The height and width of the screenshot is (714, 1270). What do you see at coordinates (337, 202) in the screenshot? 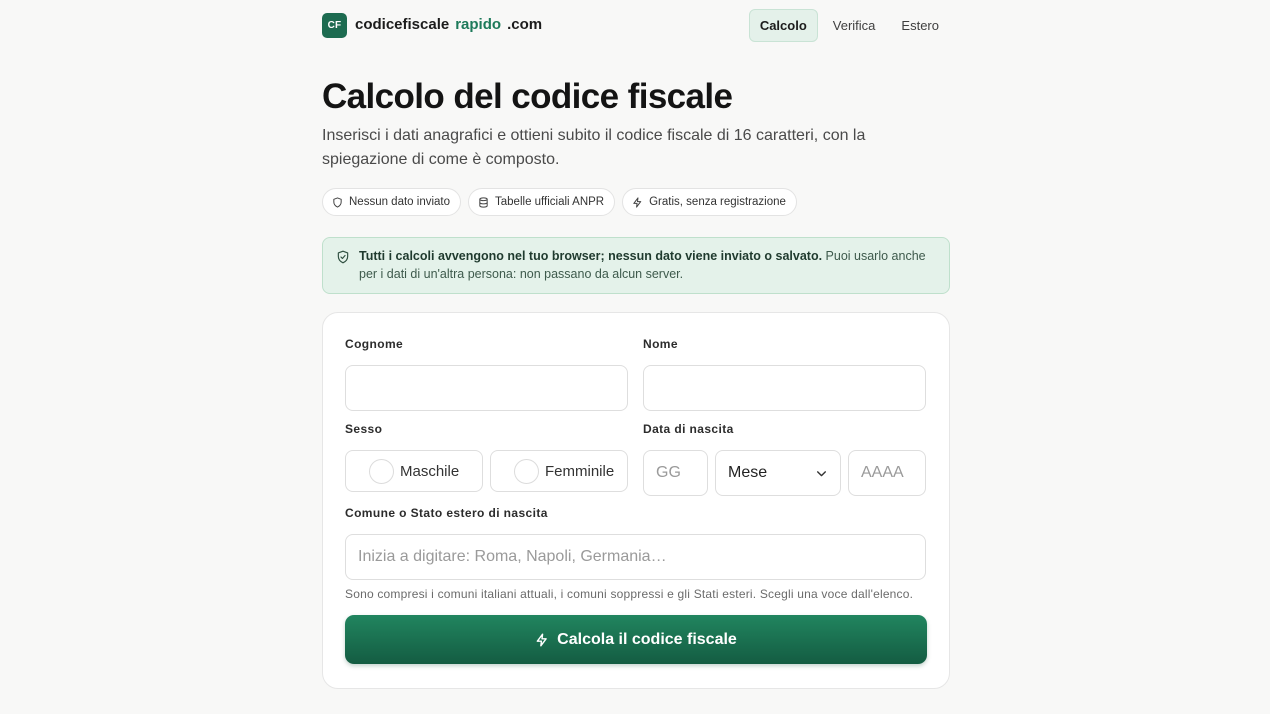
I see `shield-icon` at bounding box center [337, 202].